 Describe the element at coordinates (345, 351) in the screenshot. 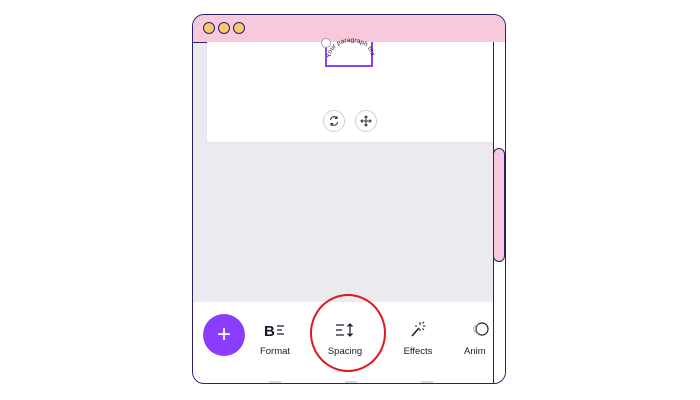

I see `tool-label: Spacing` at that location.